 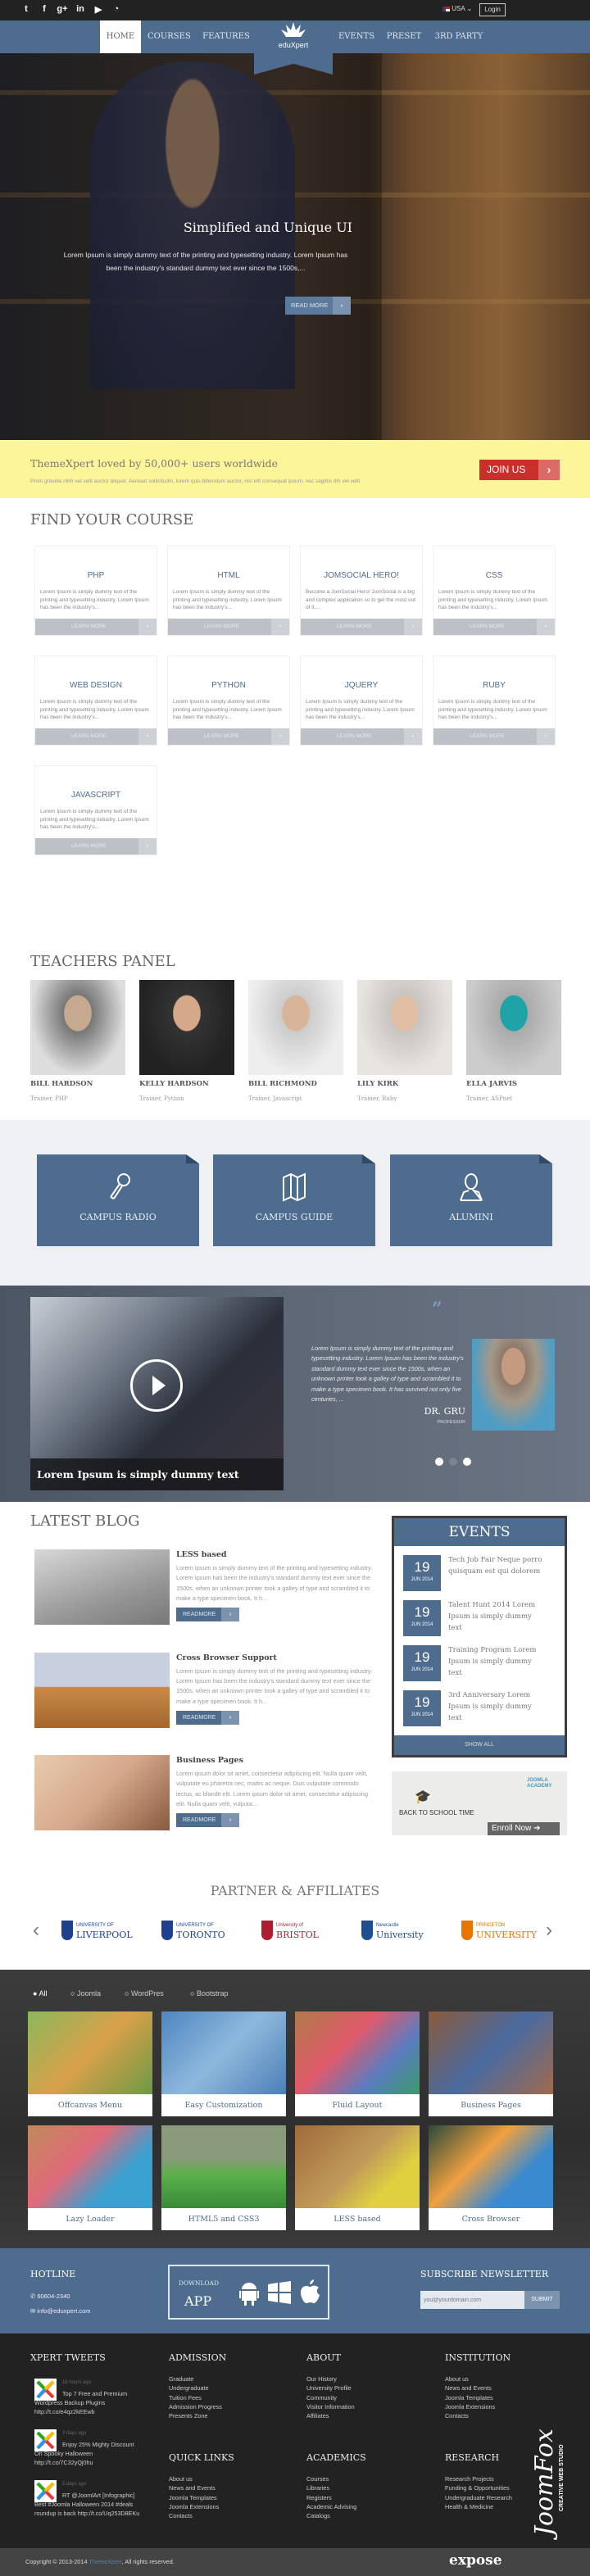 What do you see at coordinates (318, 306) in the screenshot?
I see `hero-read-more-button: READ MORE ›` at bounding box center [318, 306].